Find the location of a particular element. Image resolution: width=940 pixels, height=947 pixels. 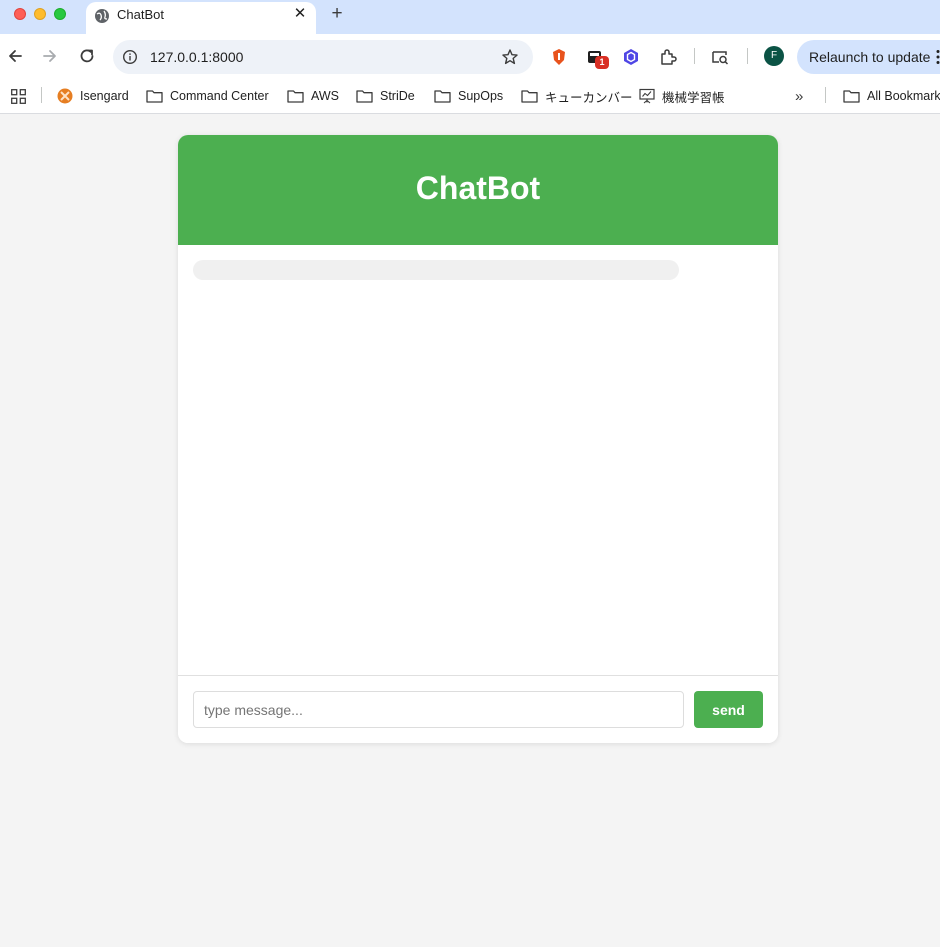

chat-input-bar: send is located at coordinates (478, 709).